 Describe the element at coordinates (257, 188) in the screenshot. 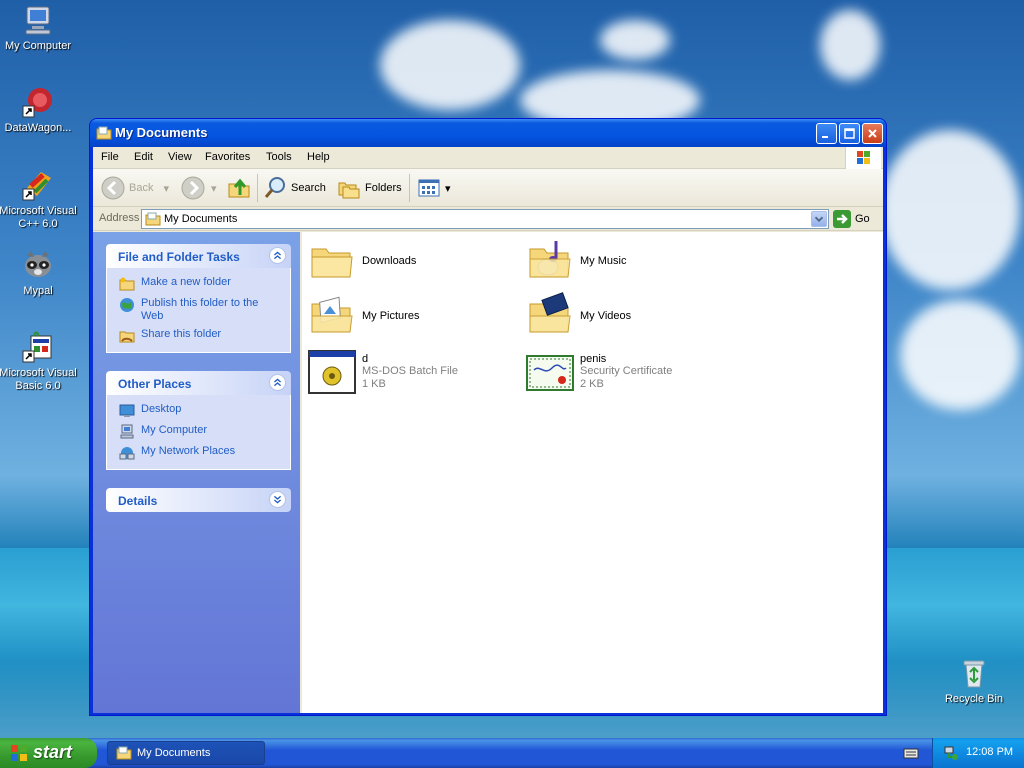

I see `toolbar-separator` at that location.